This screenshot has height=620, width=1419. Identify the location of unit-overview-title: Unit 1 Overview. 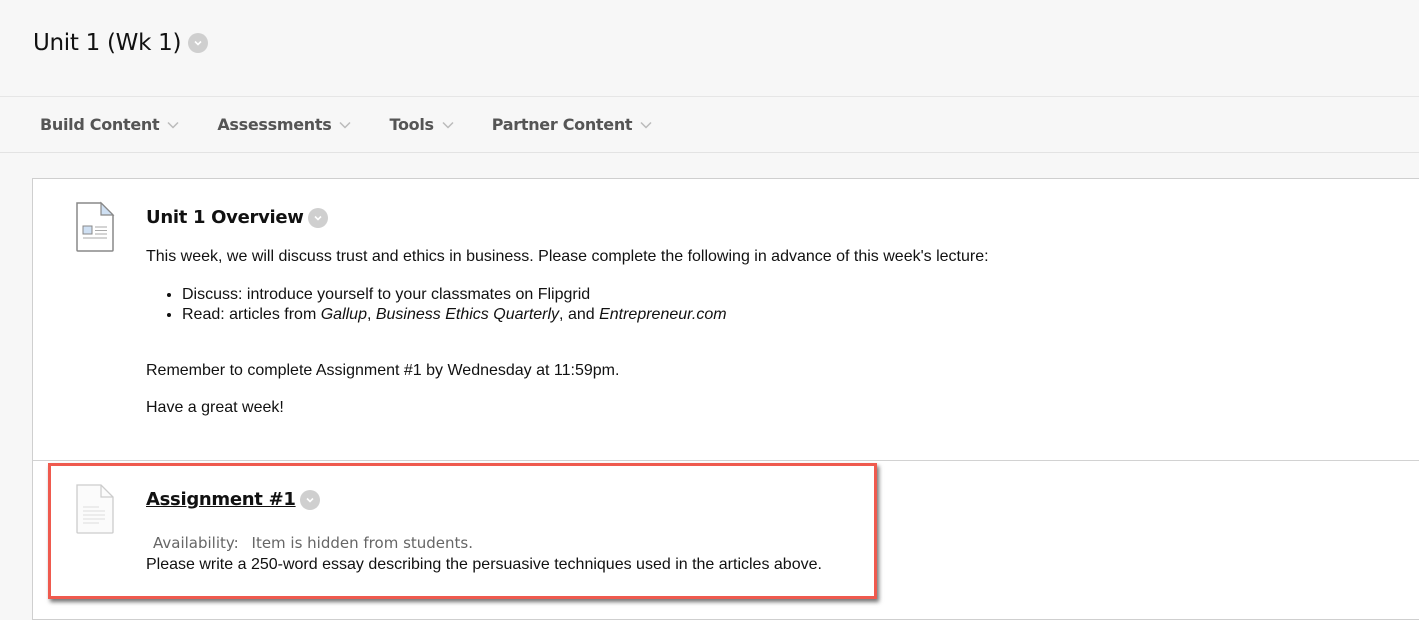
(237, 217).